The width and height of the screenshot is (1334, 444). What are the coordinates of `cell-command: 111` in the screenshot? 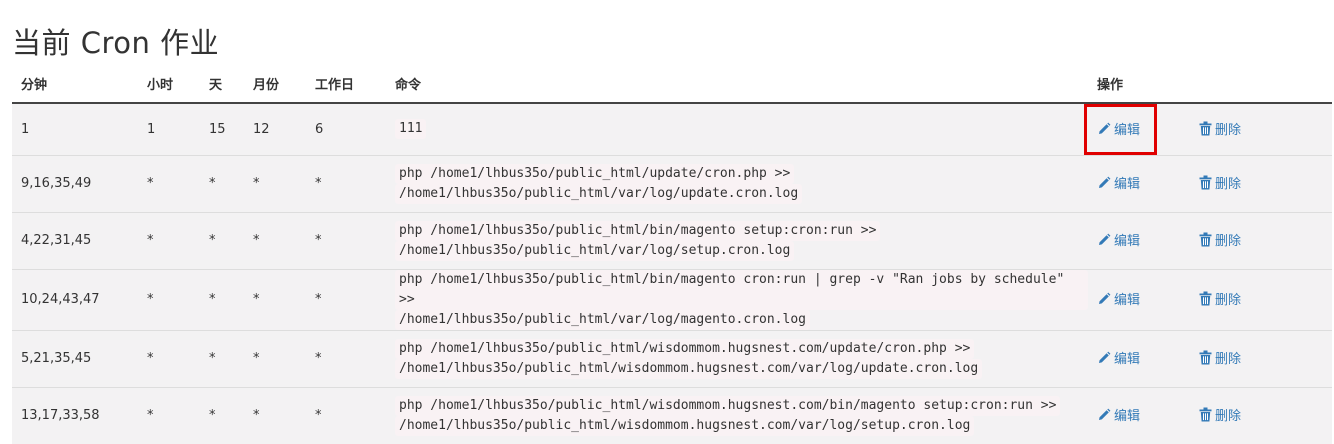 It's located at (737, 128).